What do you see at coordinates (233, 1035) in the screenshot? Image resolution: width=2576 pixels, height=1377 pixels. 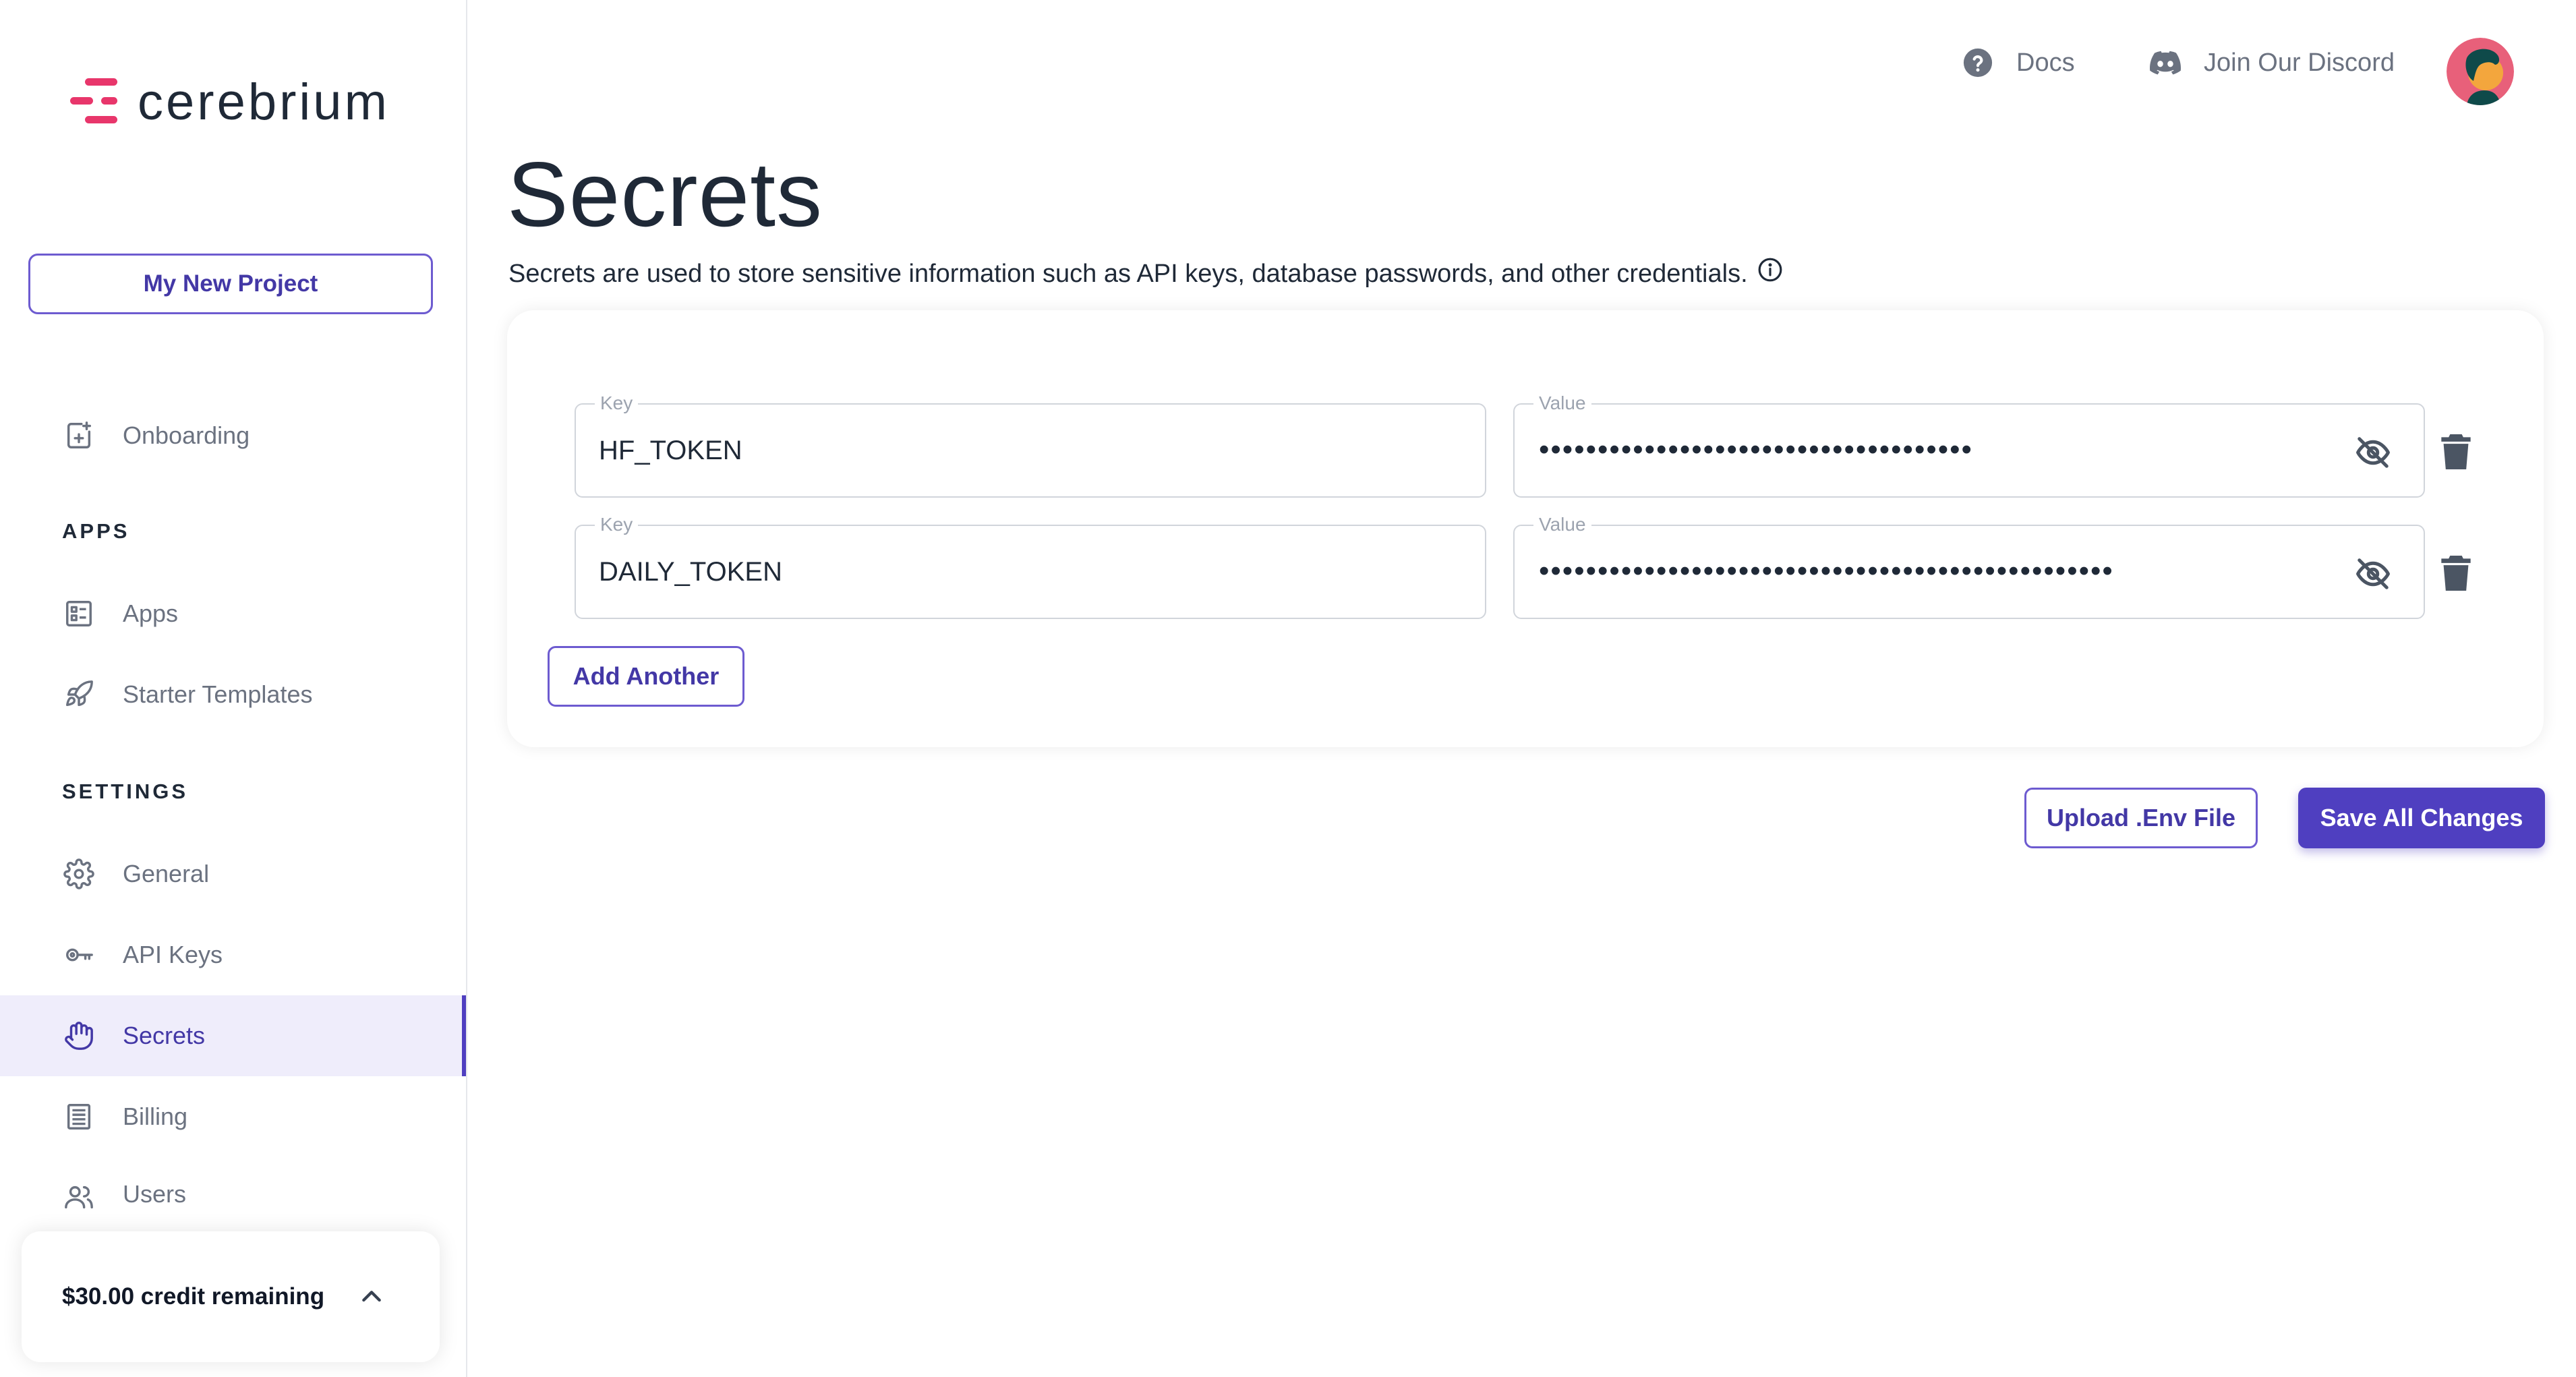 I see `sidebar-item-secrets: Secrets` at bounding box center [233, 1035].